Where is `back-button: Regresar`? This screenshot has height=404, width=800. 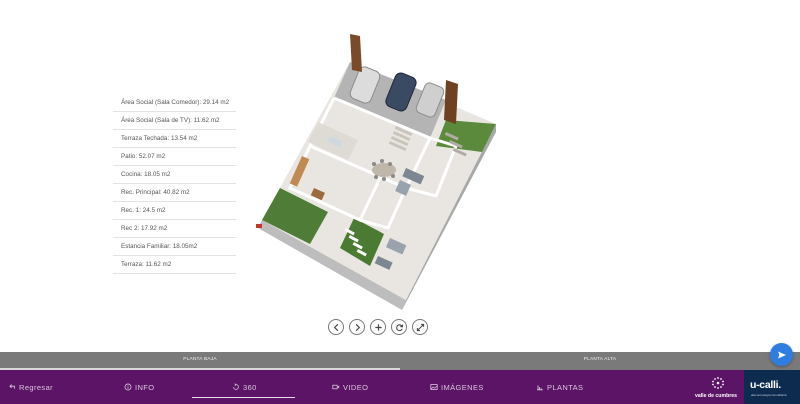 back-button: Regresar is located at coordinates (30, 387).